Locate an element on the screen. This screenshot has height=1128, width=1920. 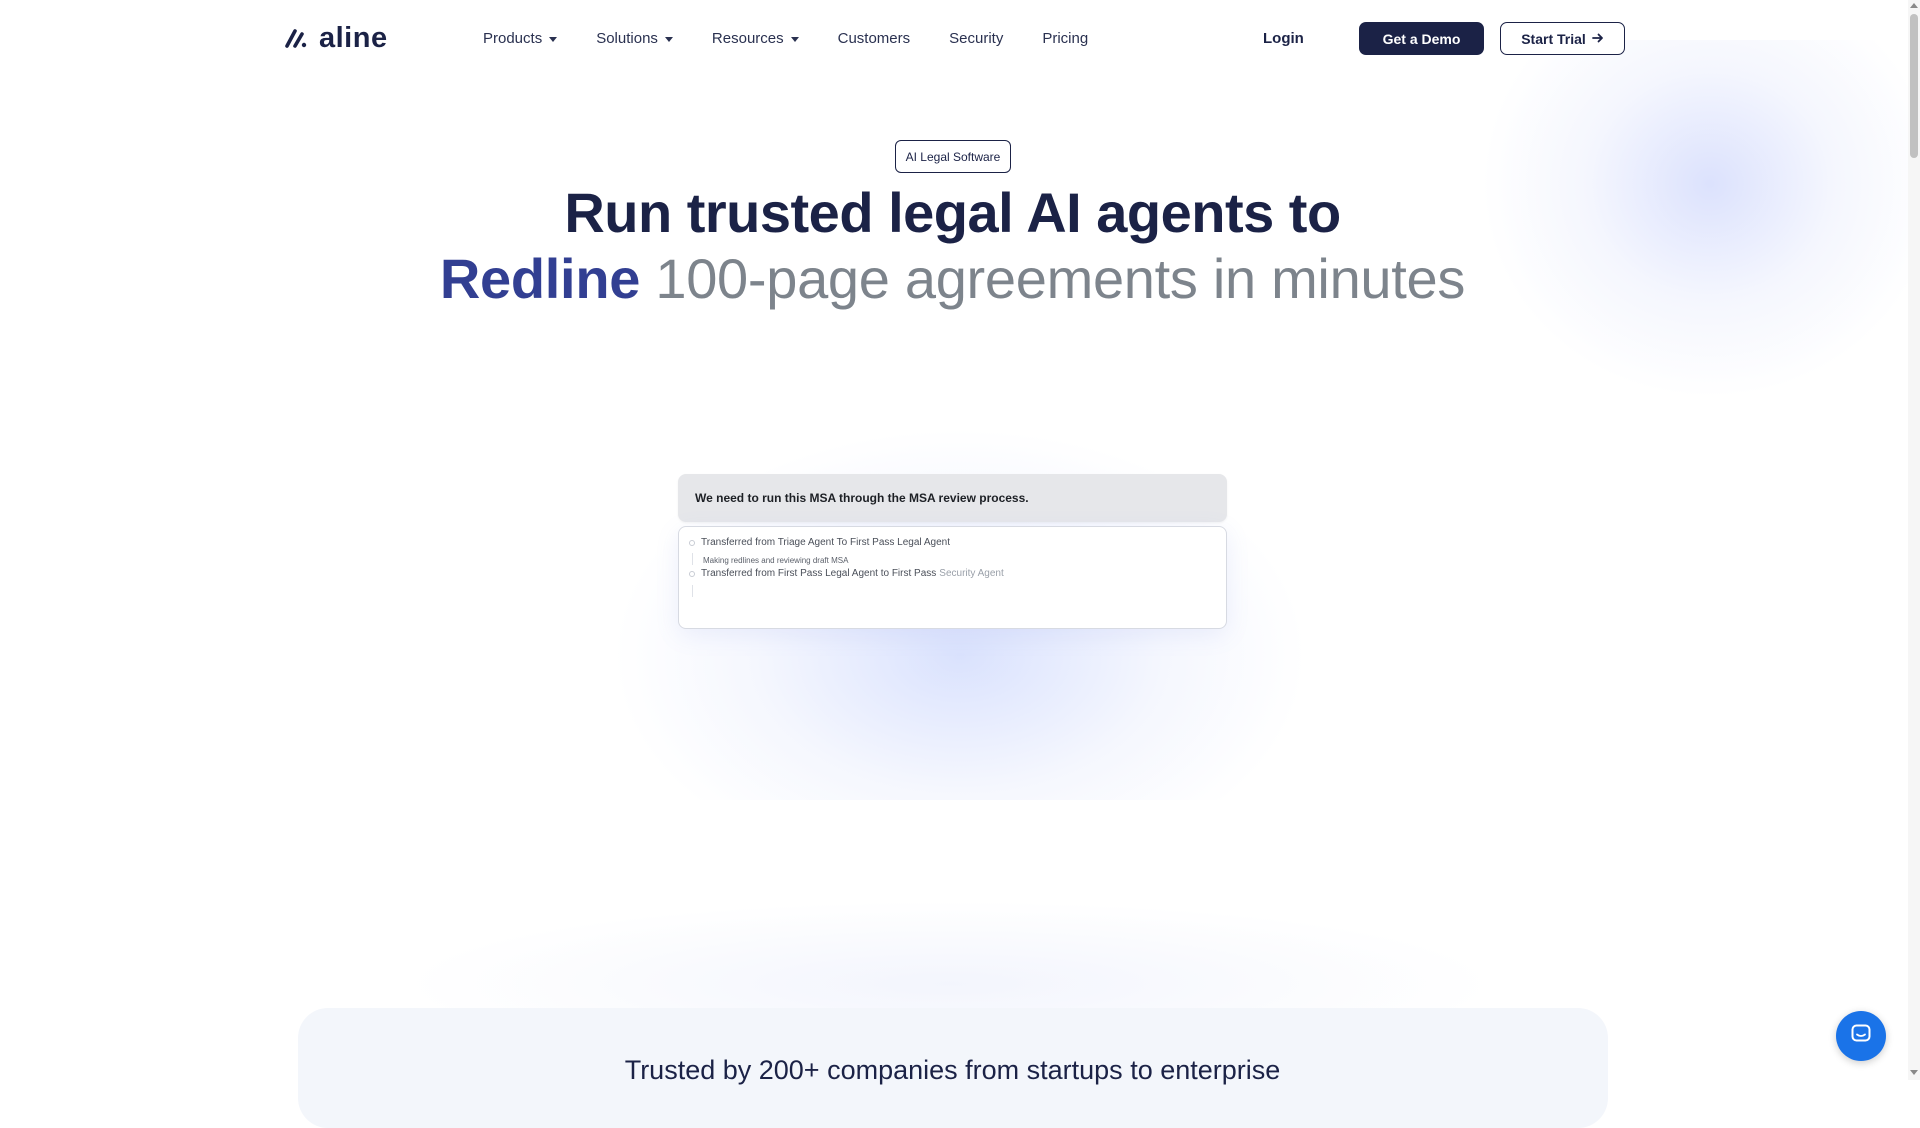
hero-badge: AI Legal Software is located at coordinates (953, 156).